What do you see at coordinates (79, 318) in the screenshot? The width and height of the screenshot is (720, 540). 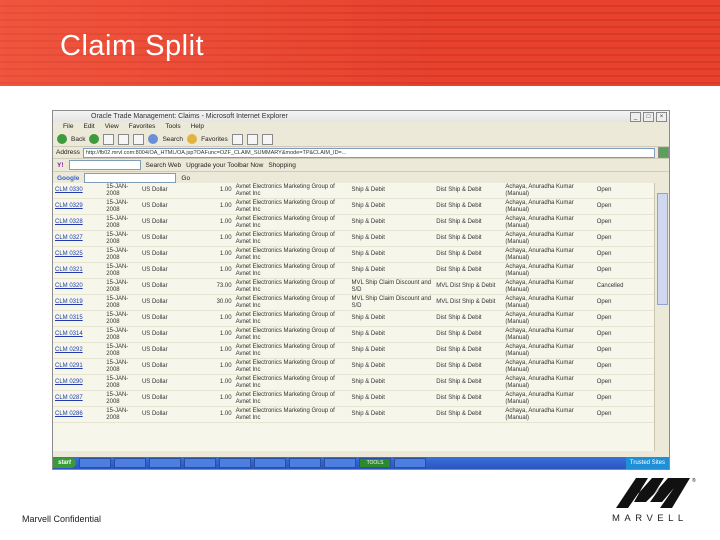 I see `claim-id-link: CLM 0315` at bounding box center [79, 318].